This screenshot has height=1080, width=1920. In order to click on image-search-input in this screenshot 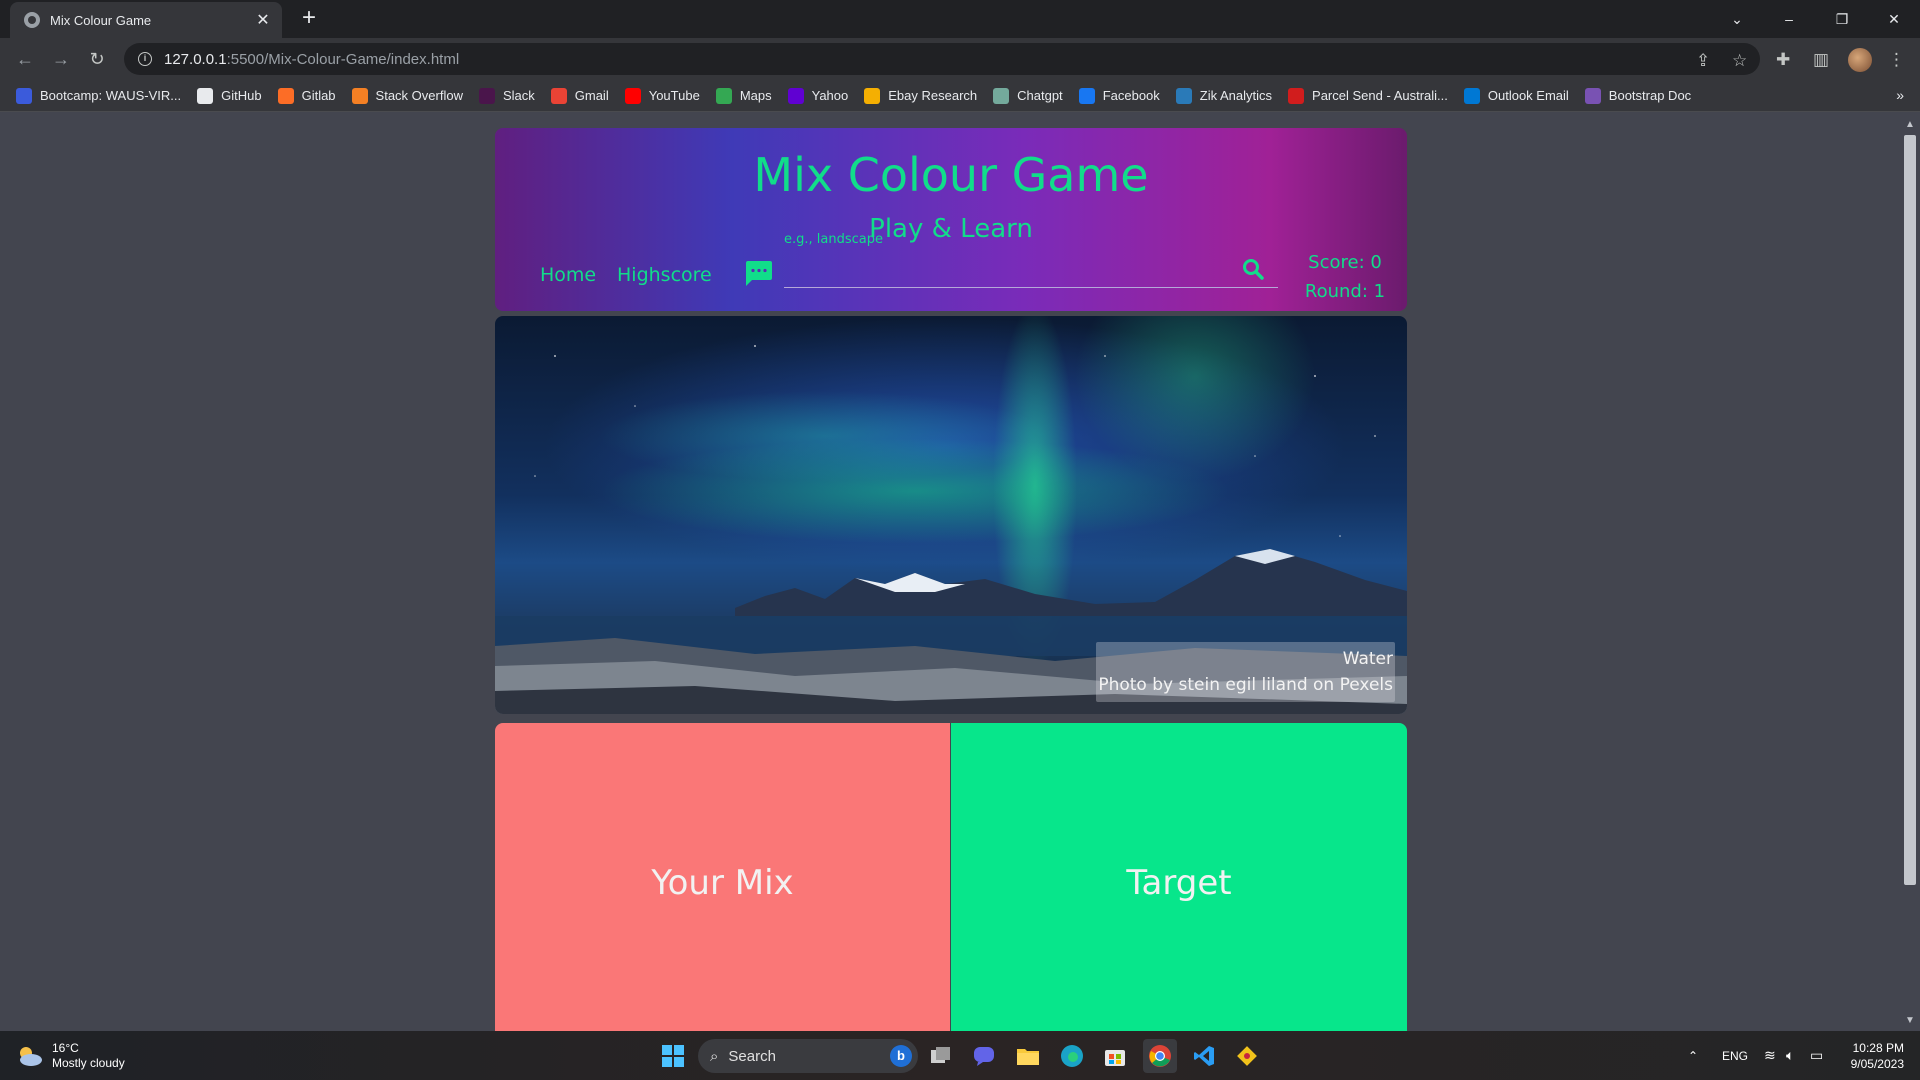, I will do `click(1031, 268)`.